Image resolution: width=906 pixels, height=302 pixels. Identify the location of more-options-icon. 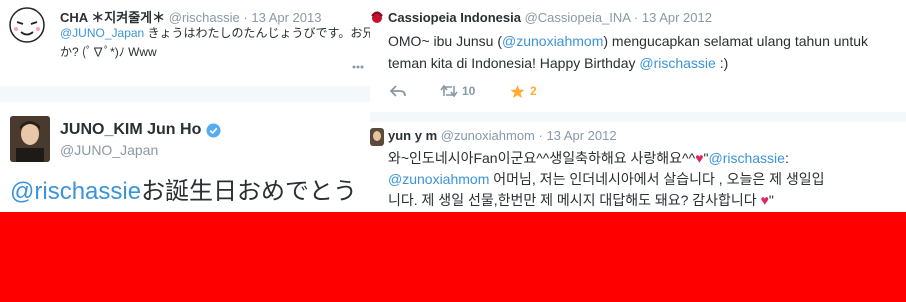
(358, 67).